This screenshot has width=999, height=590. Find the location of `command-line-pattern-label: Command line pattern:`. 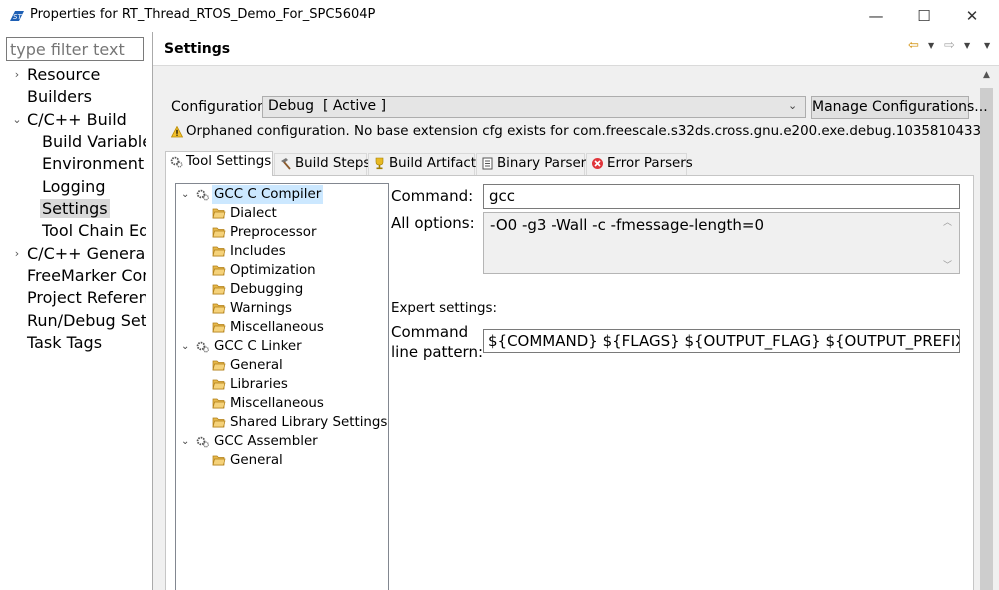

command-line-pattern-label: Command line pattern: is located at coordinates (437, 342).